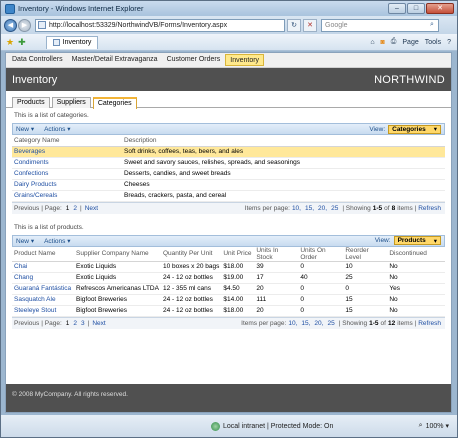 This screenshot has height=438, width=458. What do you see at coordinates (238, 311) in the screenshot?
I see `table-cell: $18.00` at bounding box center [238, 311].